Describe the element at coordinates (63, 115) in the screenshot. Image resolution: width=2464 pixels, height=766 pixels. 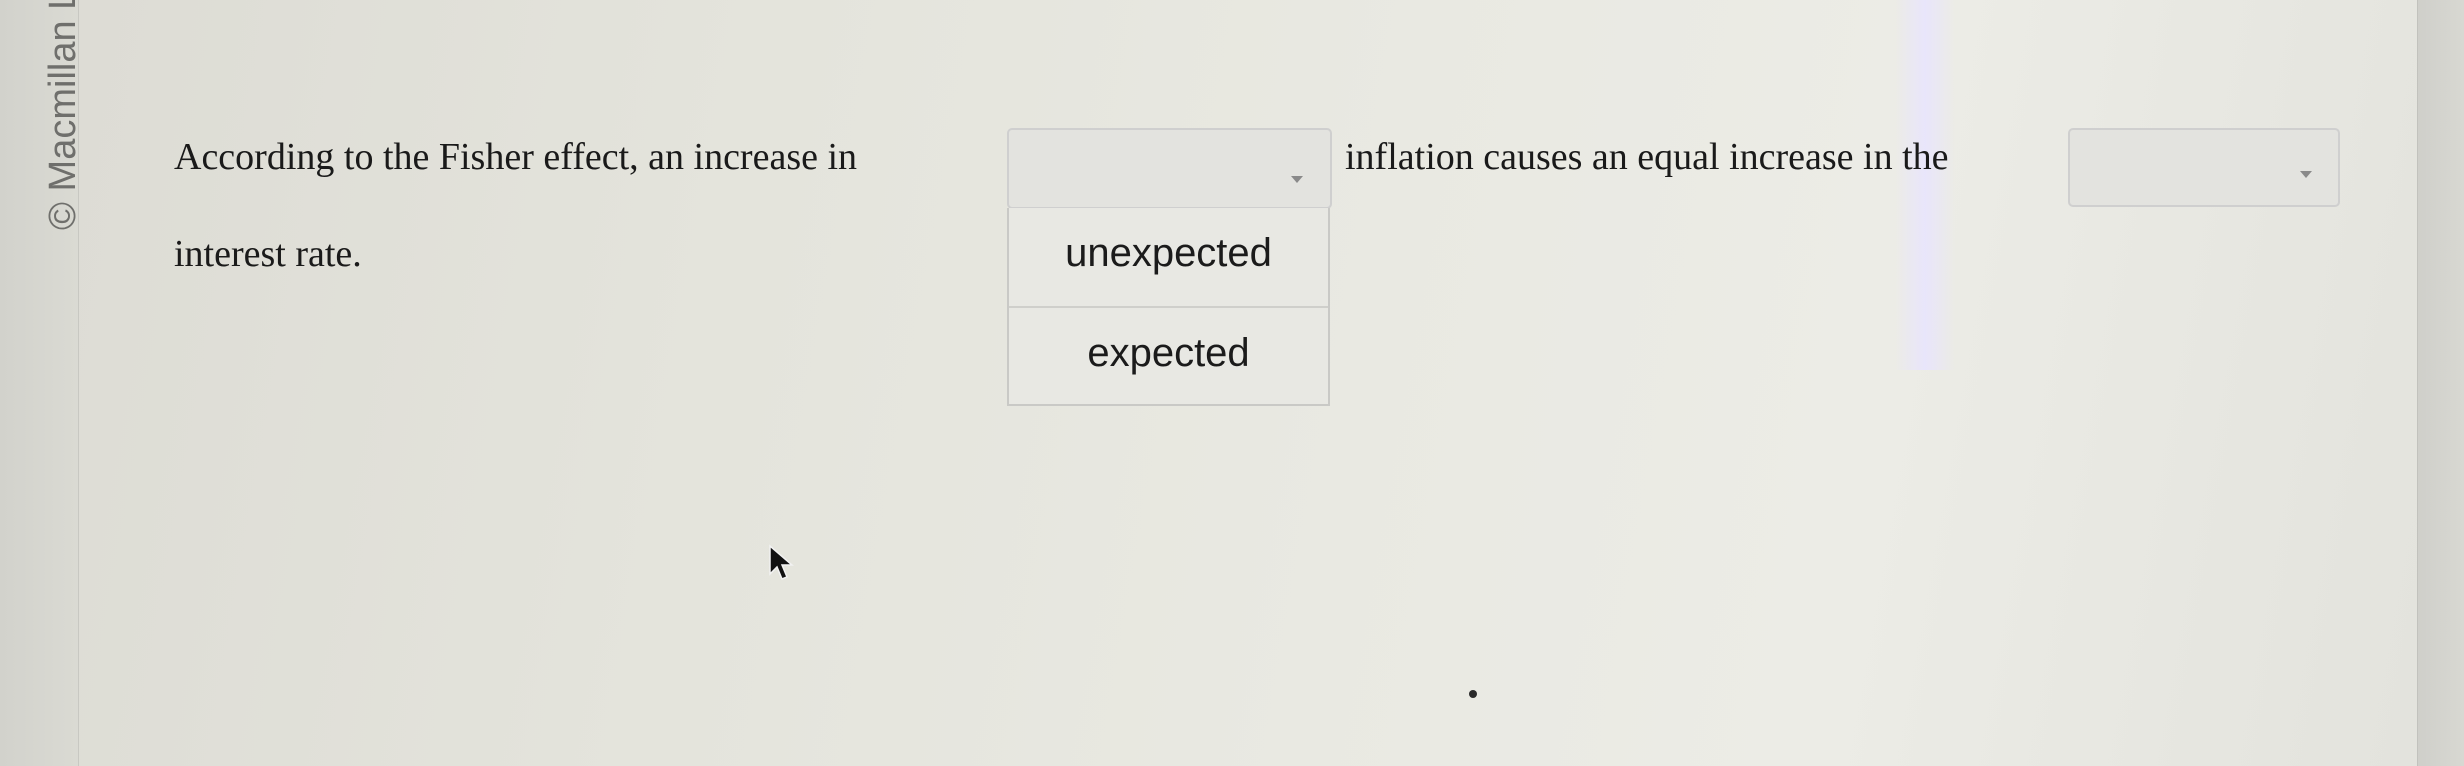
I see `copyright-notice: © Macmillan L` at that location.